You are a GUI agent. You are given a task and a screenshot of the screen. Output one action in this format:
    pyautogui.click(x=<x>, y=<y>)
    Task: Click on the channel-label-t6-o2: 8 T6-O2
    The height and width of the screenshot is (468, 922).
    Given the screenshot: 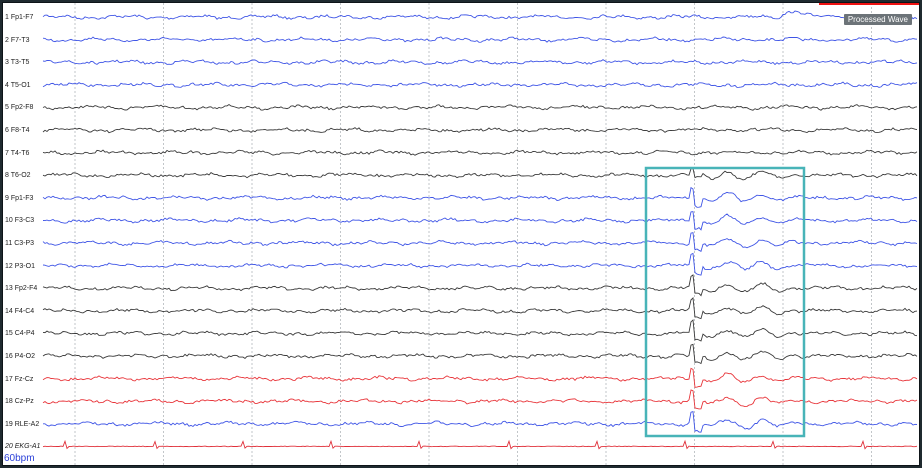 What is the action you would take?
    pyautogui.click(x=18, y=176)
    